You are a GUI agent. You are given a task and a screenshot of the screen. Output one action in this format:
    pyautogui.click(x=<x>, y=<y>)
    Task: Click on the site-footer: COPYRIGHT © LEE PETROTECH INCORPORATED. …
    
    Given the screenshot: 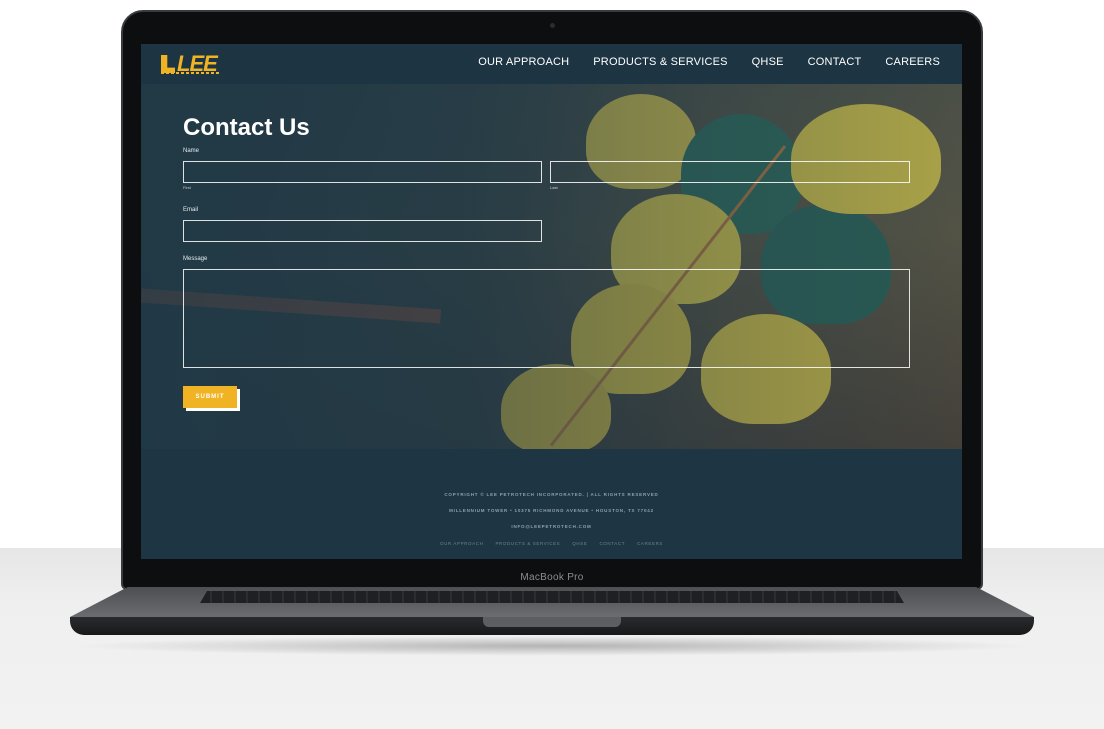 What is the action you would take?
    pyautogui.click(x=551, y=504)
    